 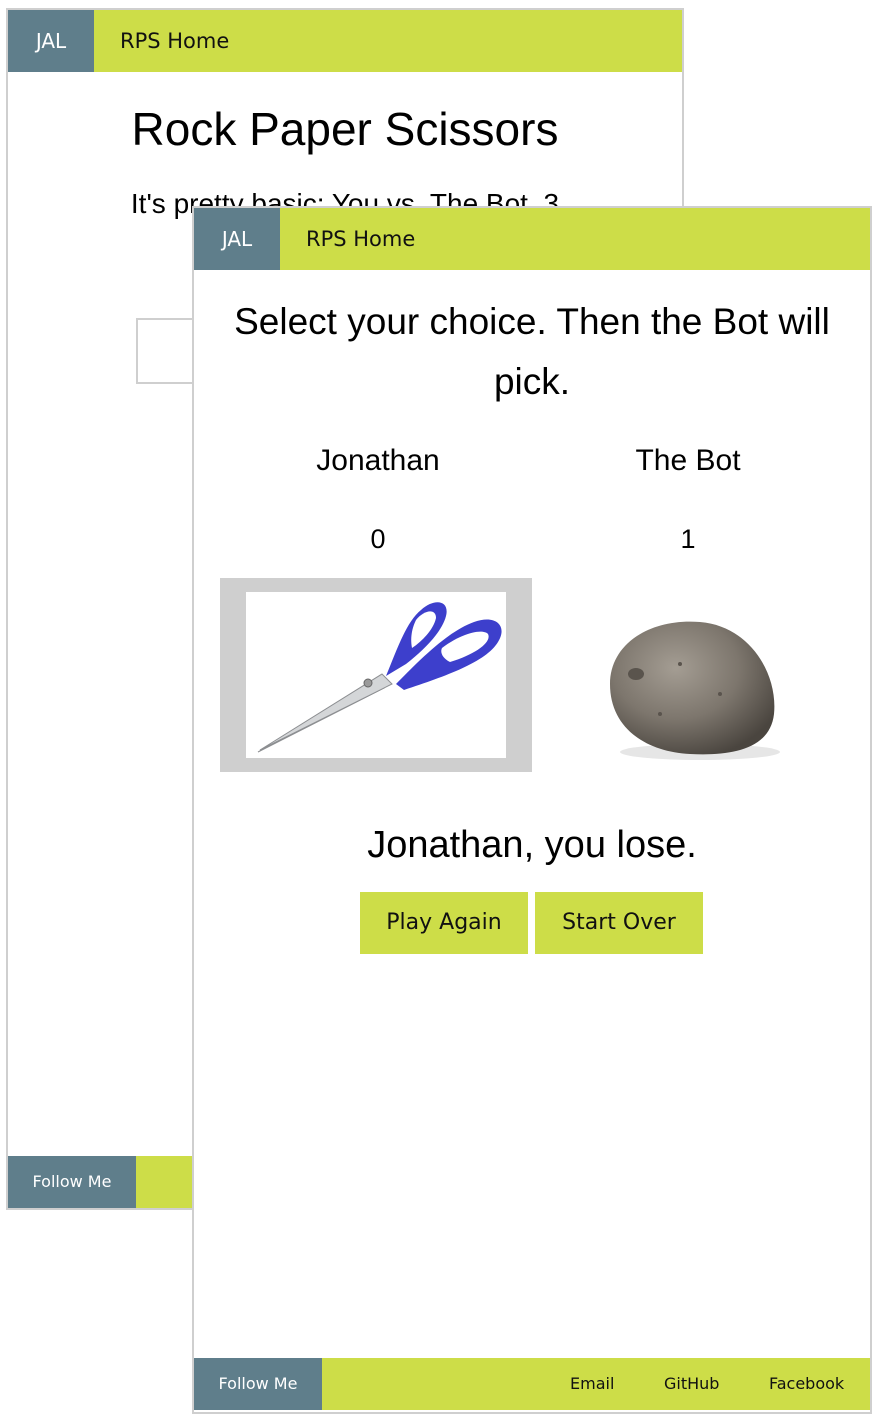 What do you see at coordinates (532, 1384) in the screenshot?
I see `footer: Follow Me Email GitHub Facebook` at bounding box center [532, 1384].